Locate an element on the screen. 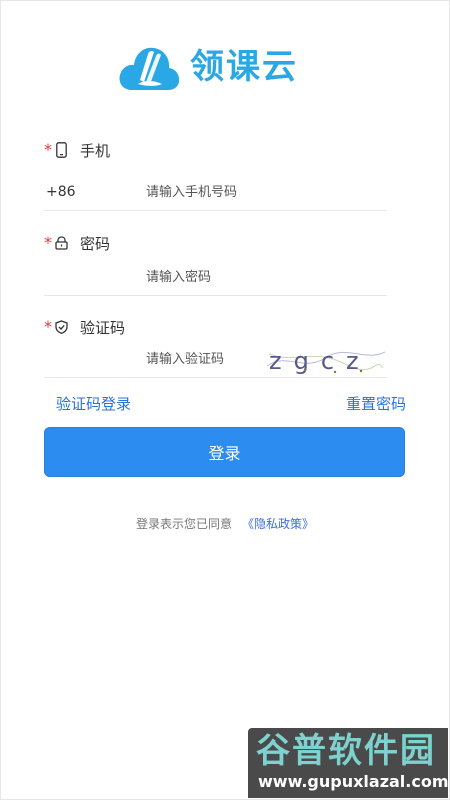 This screenshot has height=800, width=450. phone-input is located at coordinates (261, 192).